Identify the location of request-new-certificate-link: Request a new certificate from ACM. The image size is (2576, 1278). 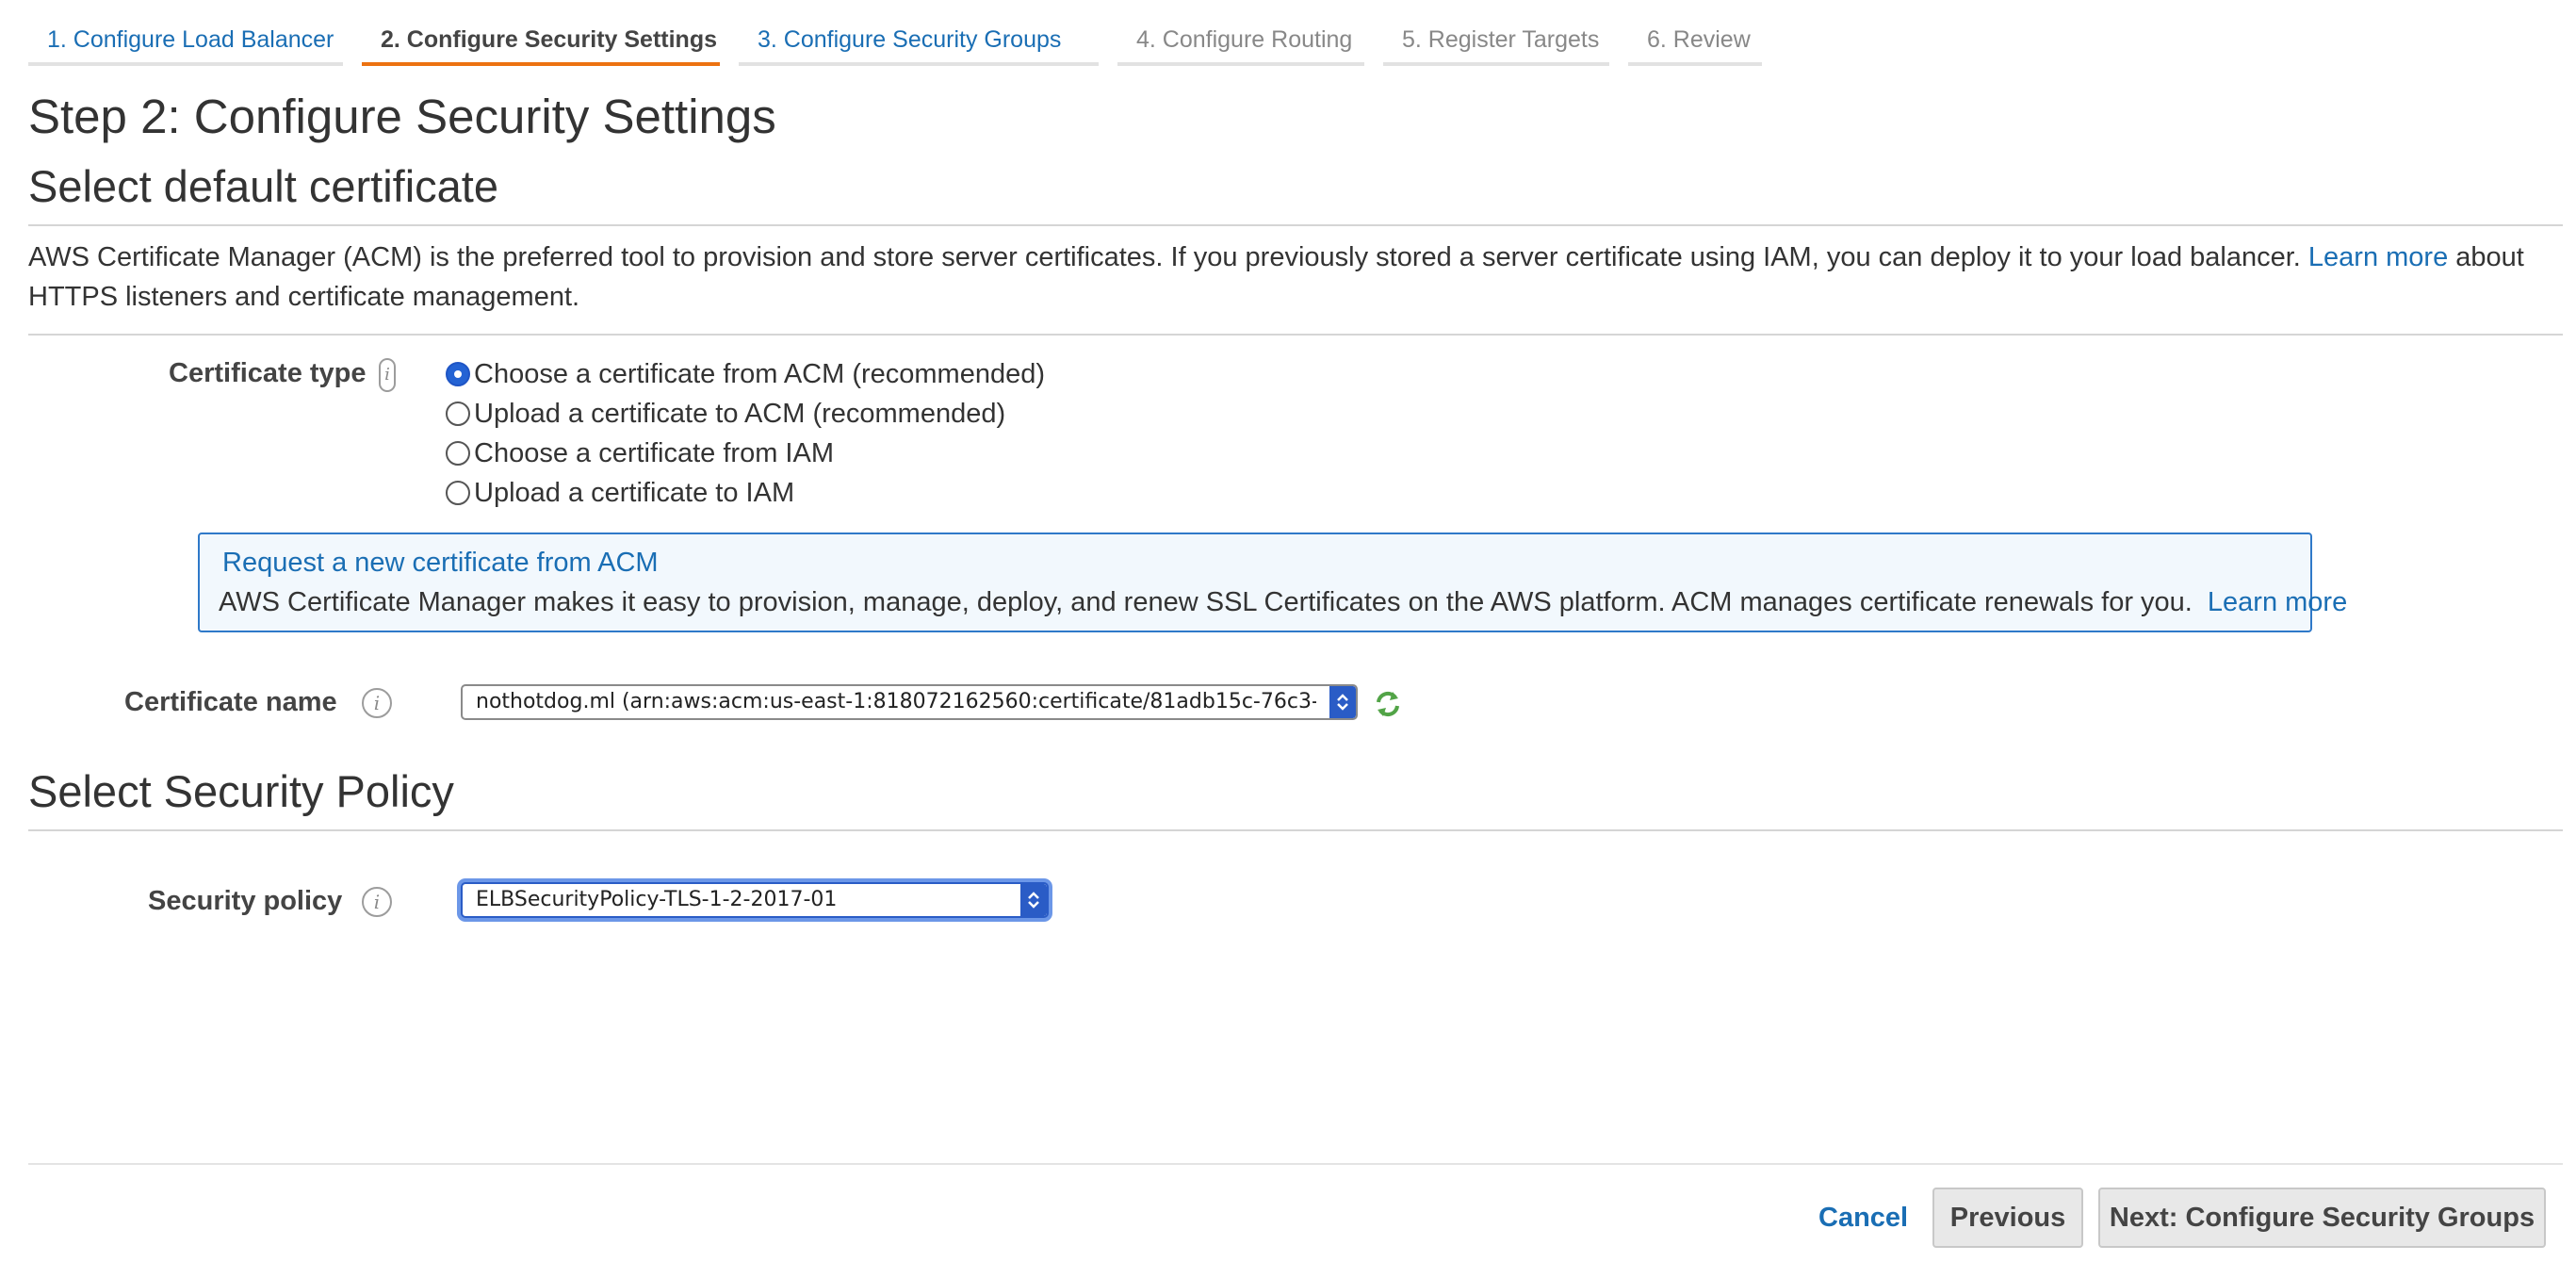
(440, 563).